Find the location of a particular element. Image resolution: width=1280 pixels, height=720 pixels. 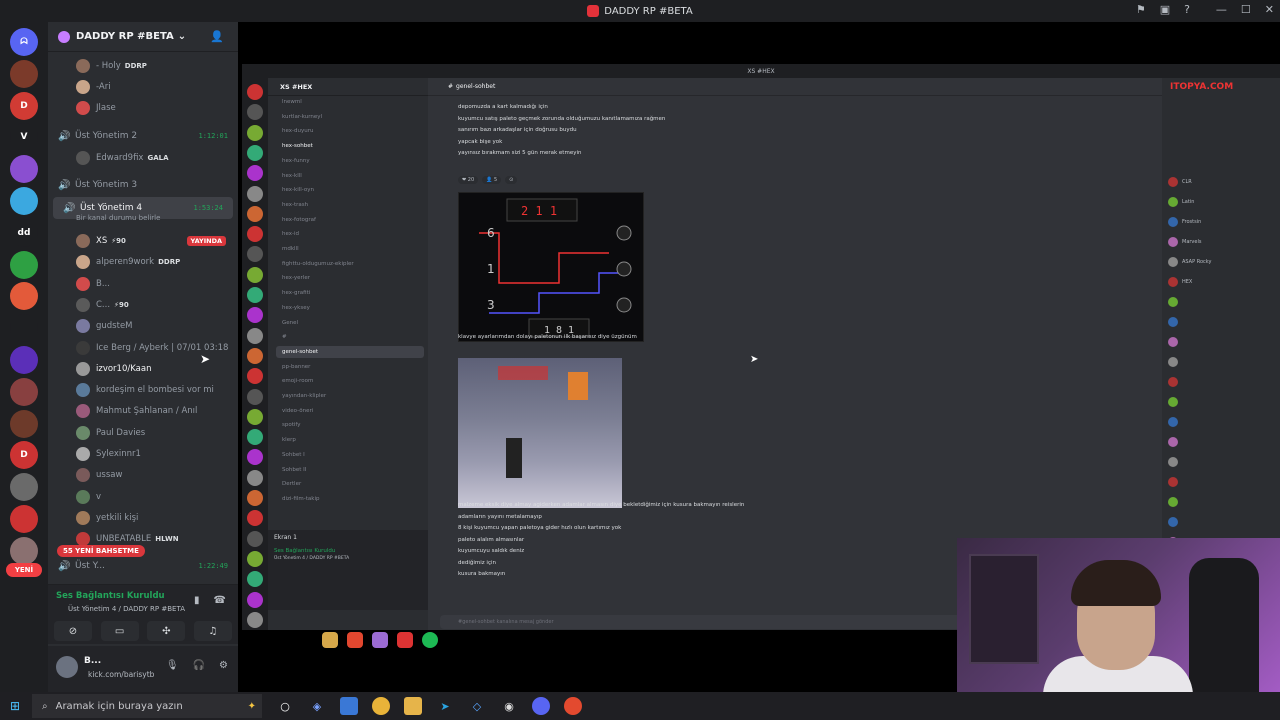

camera-button: ⊘ is located at coordinates (73, 631).